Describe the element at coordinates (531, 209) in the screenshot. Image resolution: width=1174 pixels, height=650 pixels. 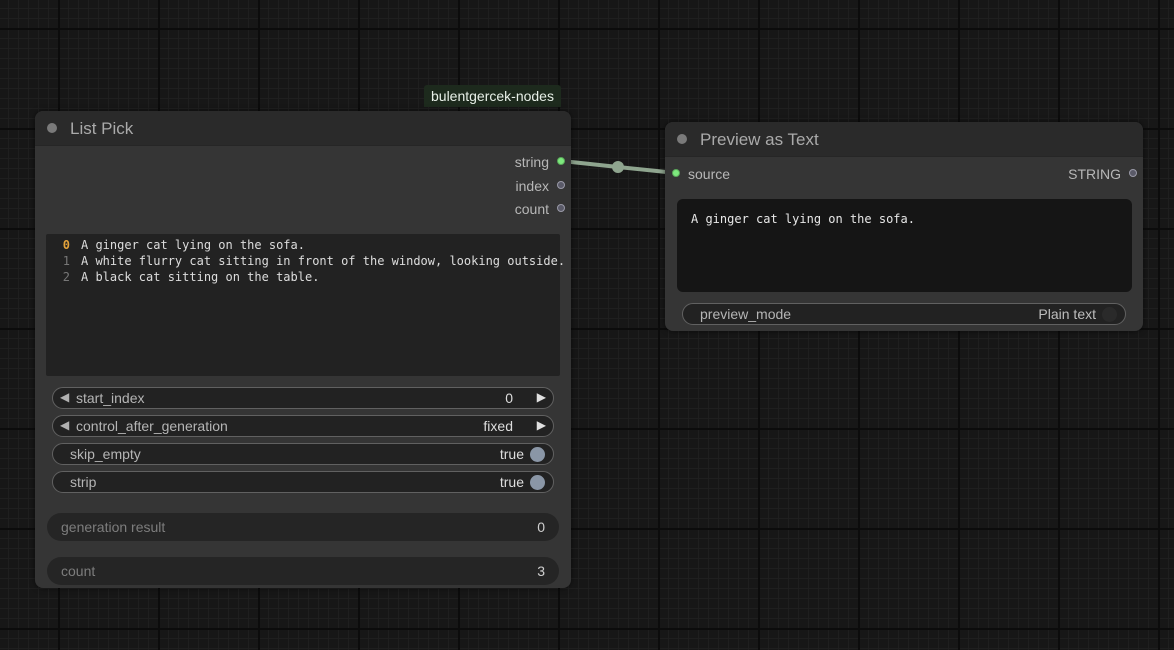
I see `output-label-count: count` at that location.